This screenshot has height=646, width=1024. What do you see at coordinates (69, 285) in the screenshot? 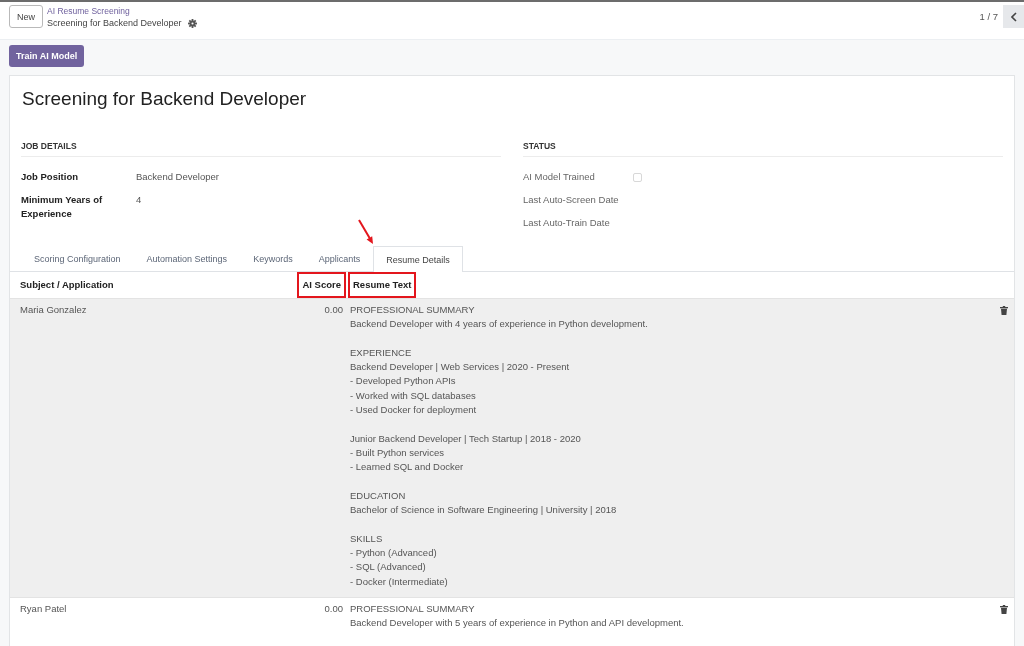
I see `column-header: Subject / Application` at bounding box center [69, 285].